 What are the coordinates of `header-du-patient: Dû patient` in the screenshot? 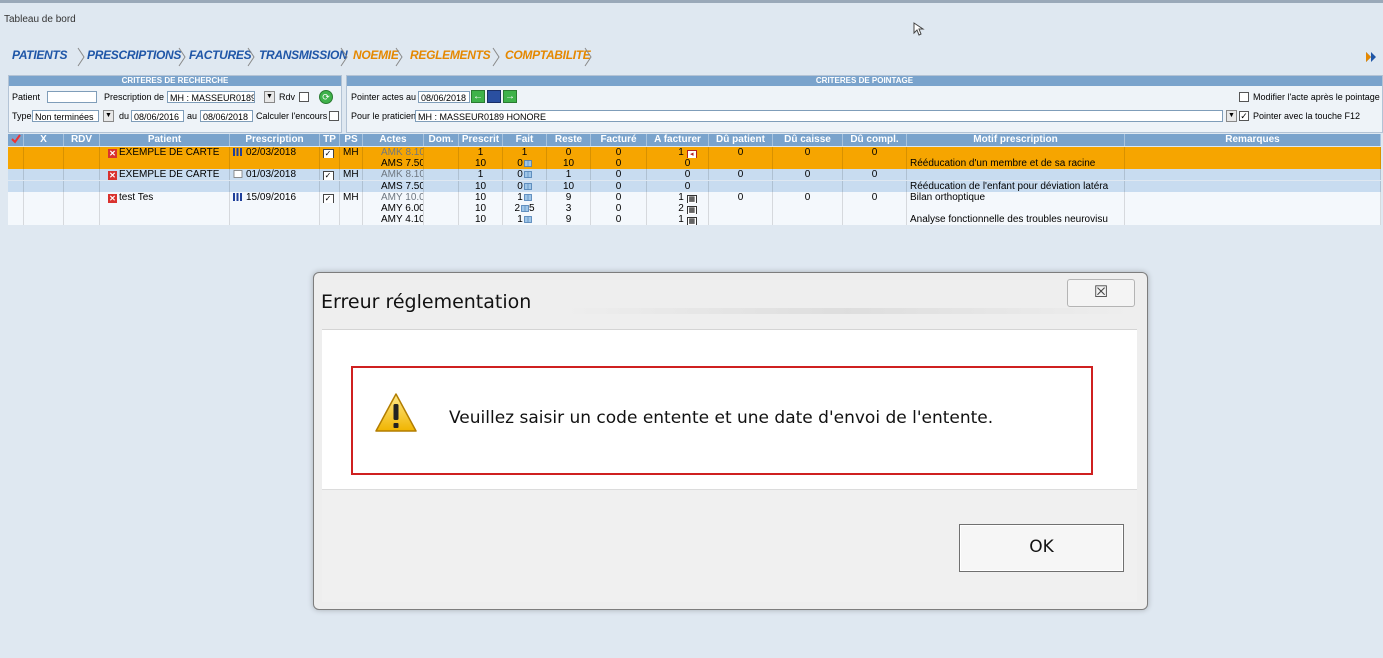 It's located at (741, 140).